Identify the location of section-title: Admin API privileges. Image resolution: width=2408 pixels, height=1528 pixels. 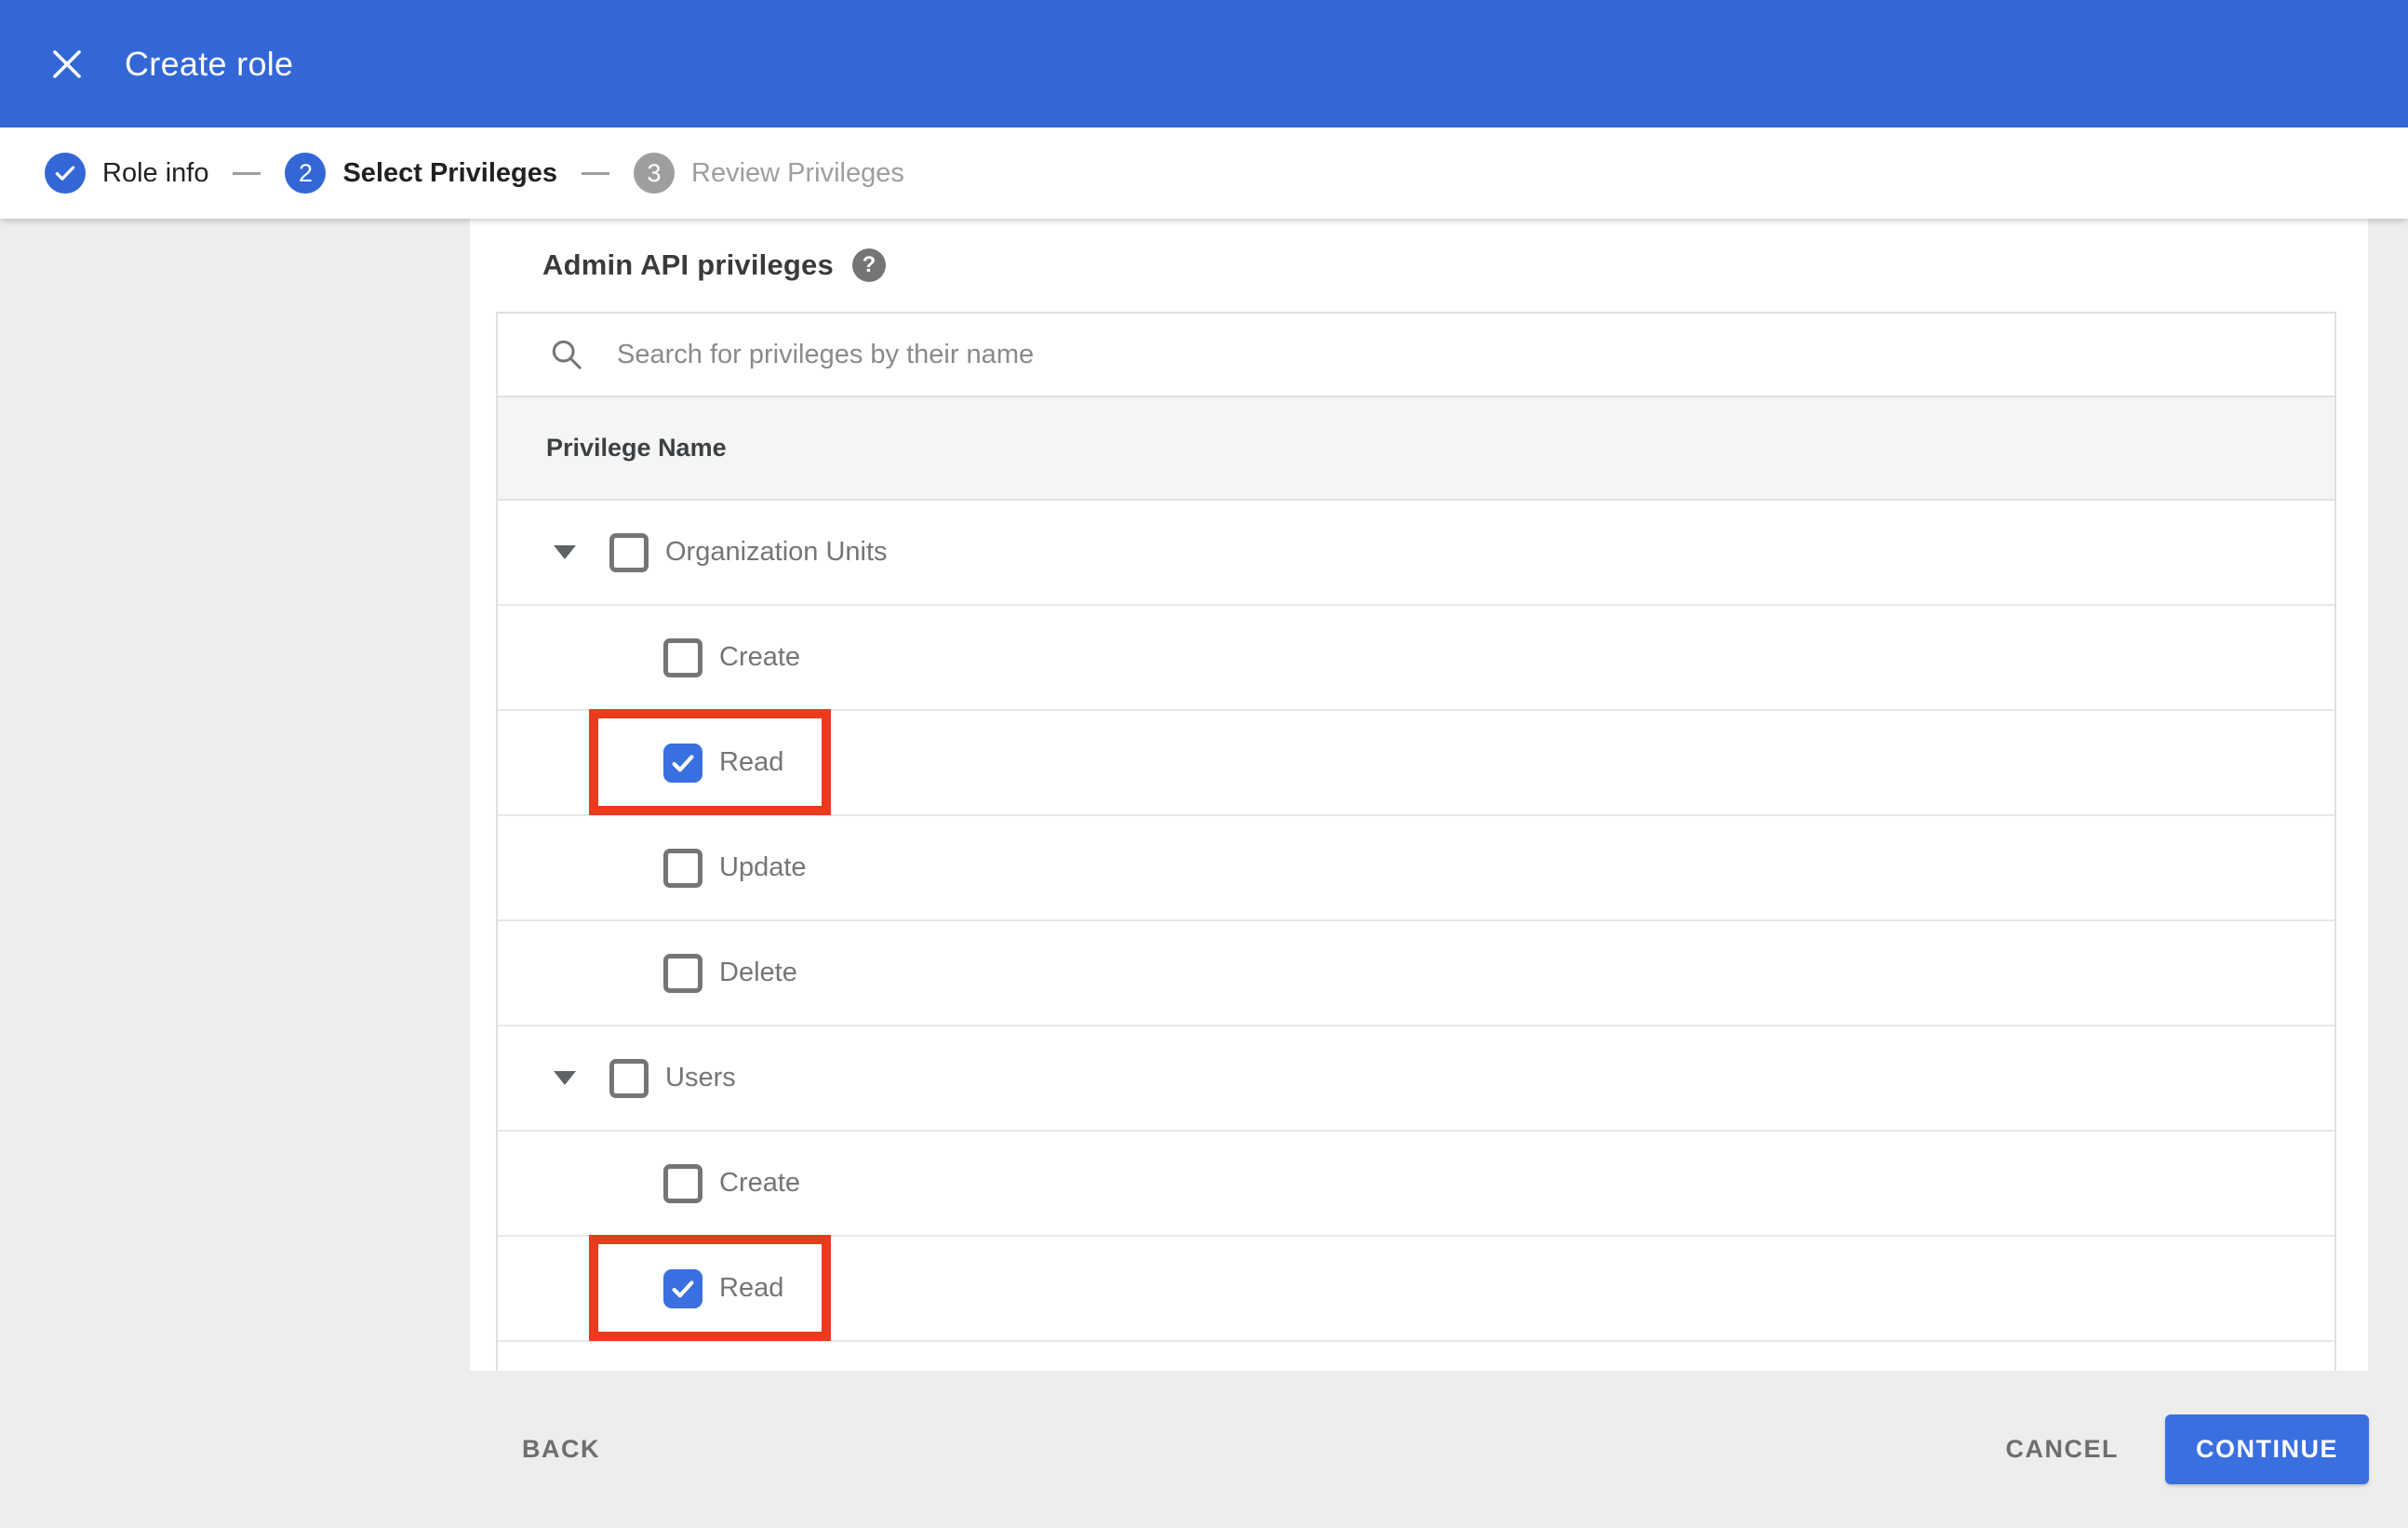
(688, 265).